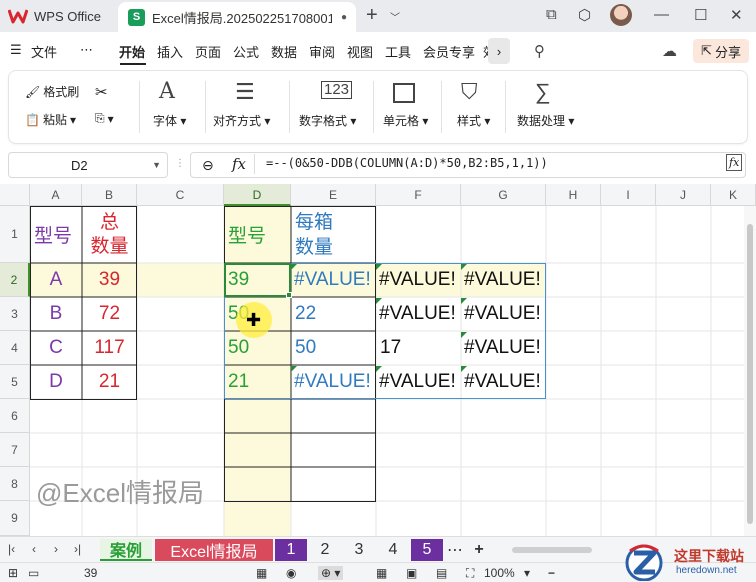 This screenshot has width=756, height=582. Describe the element at coordinates (170, 51) in the screenshot. I see `menu-insert: 插入` at that location.